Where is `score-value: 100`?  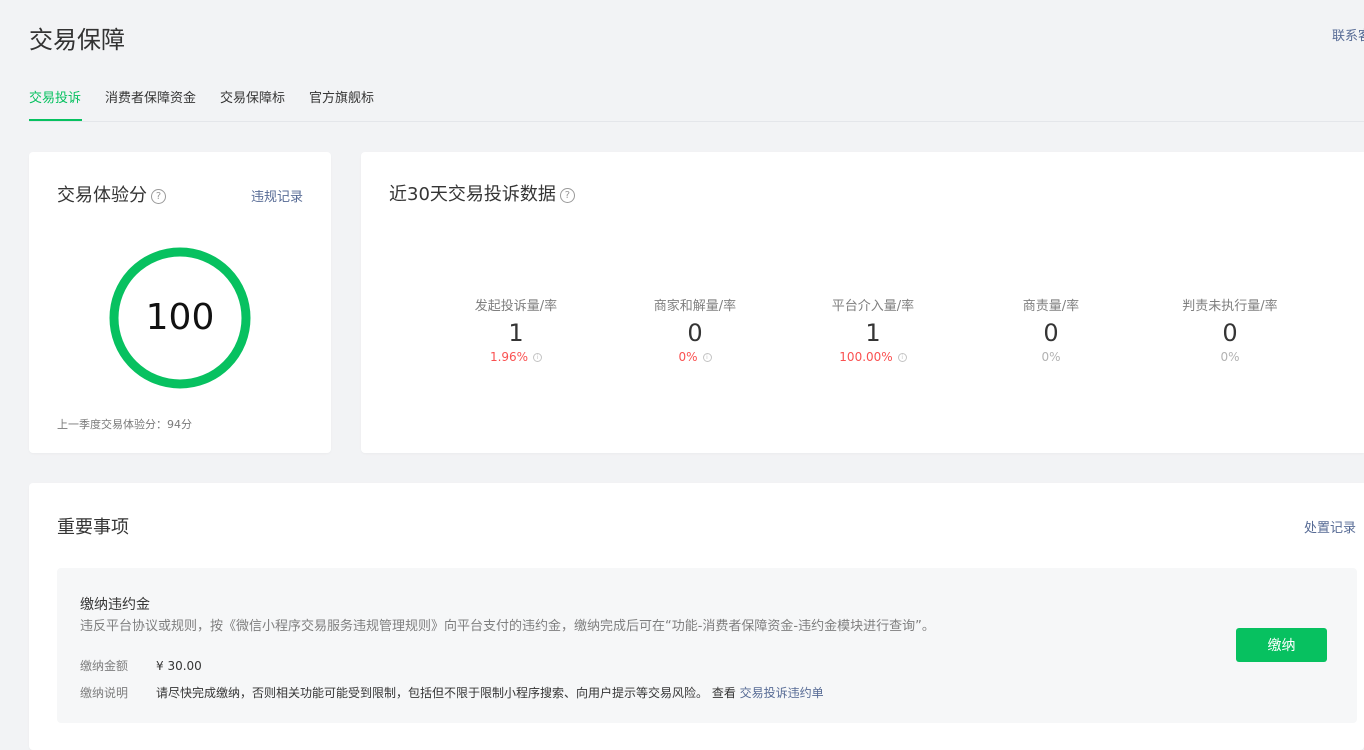
score-value: 100 is located at coordinates (180, 317).